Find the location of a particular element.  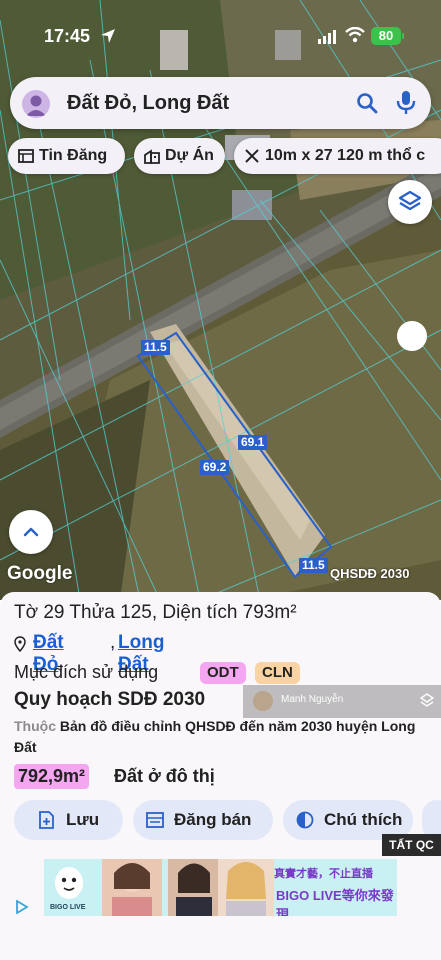

chip-projects: Dự Án is located at coordinates (179, 156).